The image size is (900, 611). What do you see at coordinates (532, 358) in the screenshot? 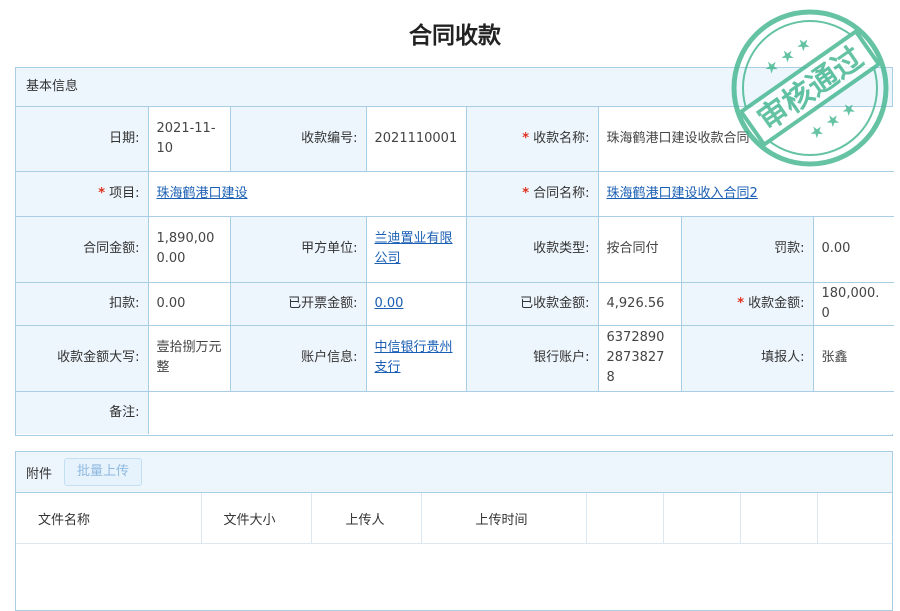
I see `bank-label: 银行账户:` at bounding box center [532, 358].